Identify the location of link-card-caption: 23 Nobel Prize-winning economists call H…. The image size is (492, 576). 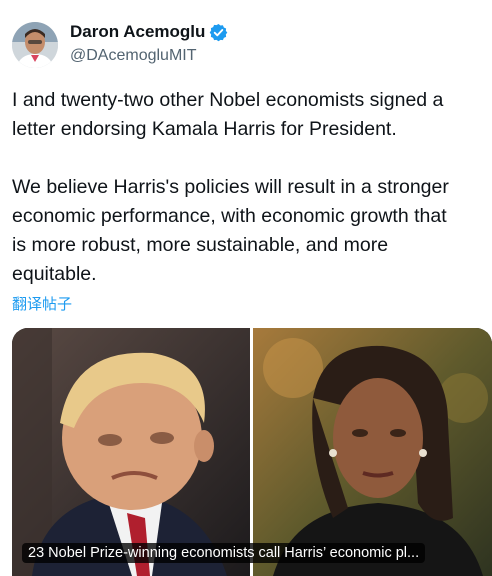
(224, 553).